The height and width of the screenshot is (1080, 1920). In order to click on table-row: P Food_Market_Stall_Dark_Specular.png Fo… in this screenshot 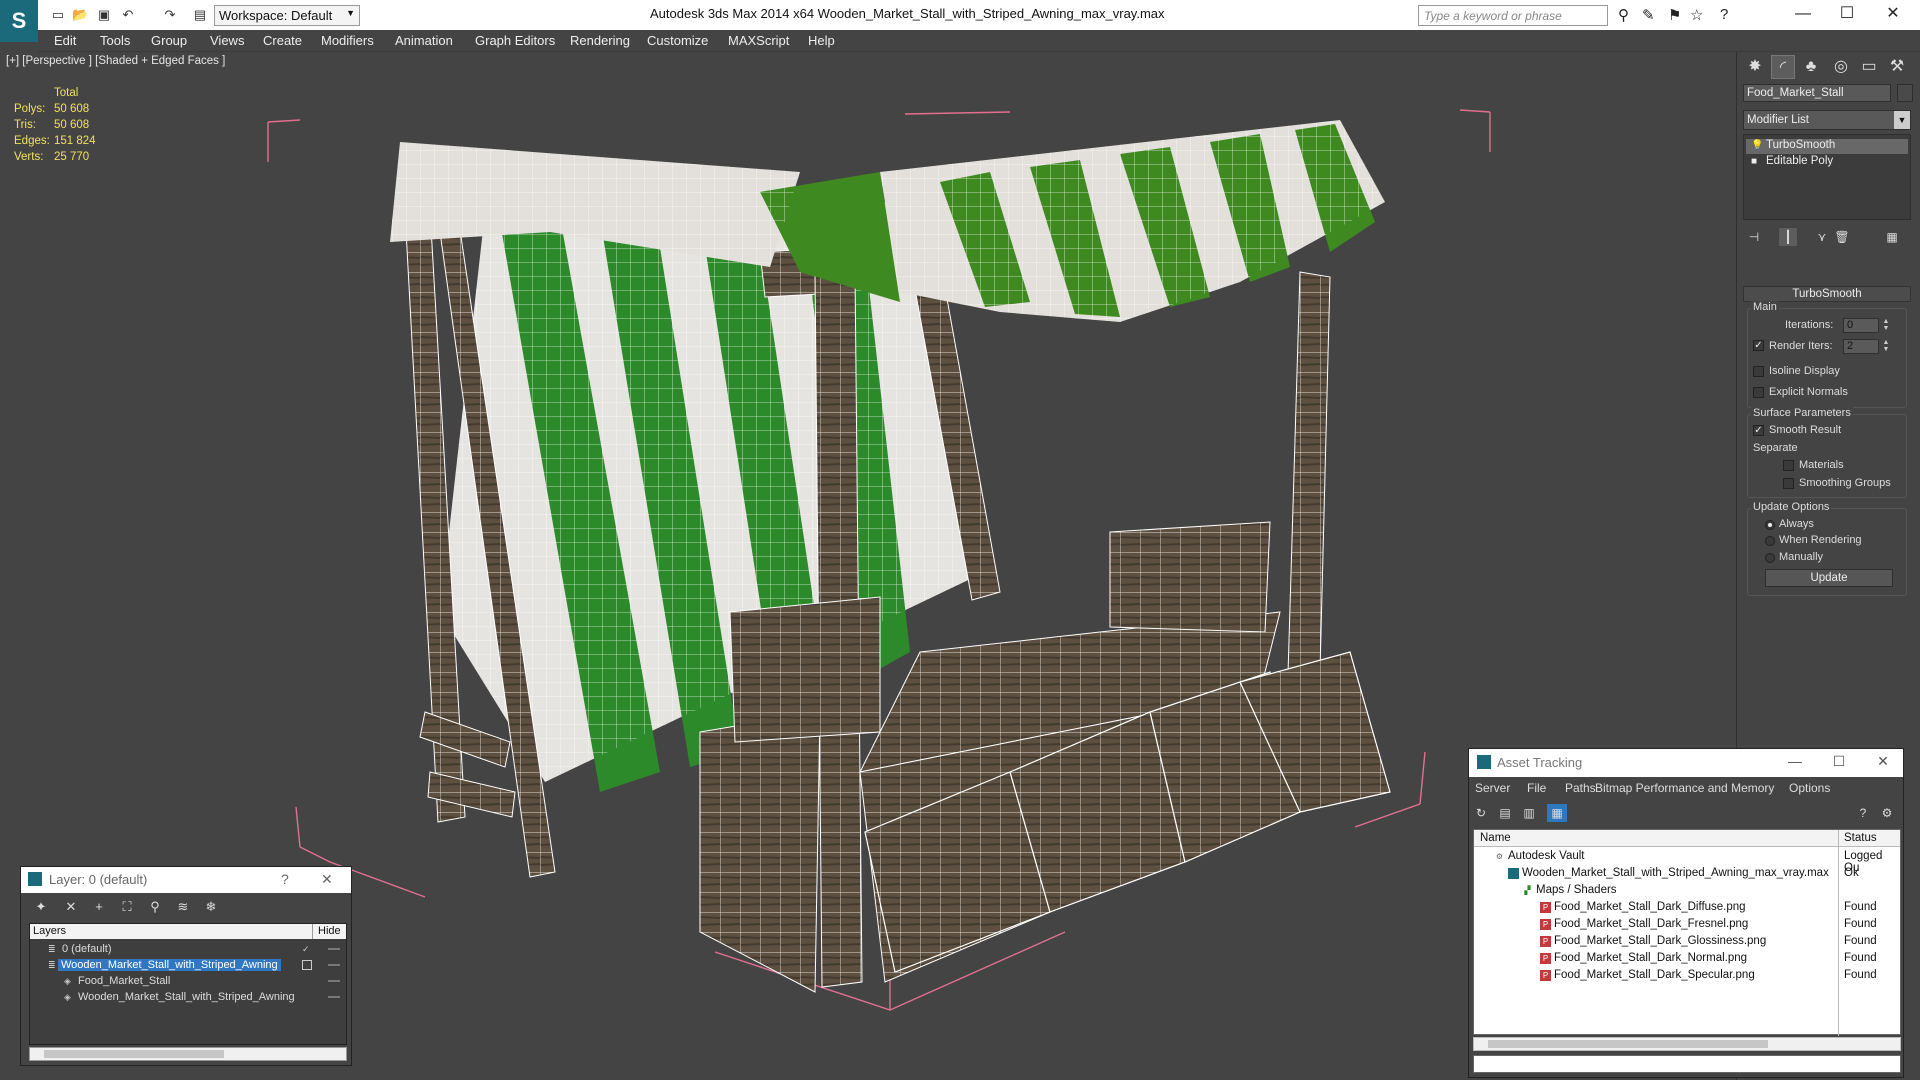, I will do `click(1687, 975)`.